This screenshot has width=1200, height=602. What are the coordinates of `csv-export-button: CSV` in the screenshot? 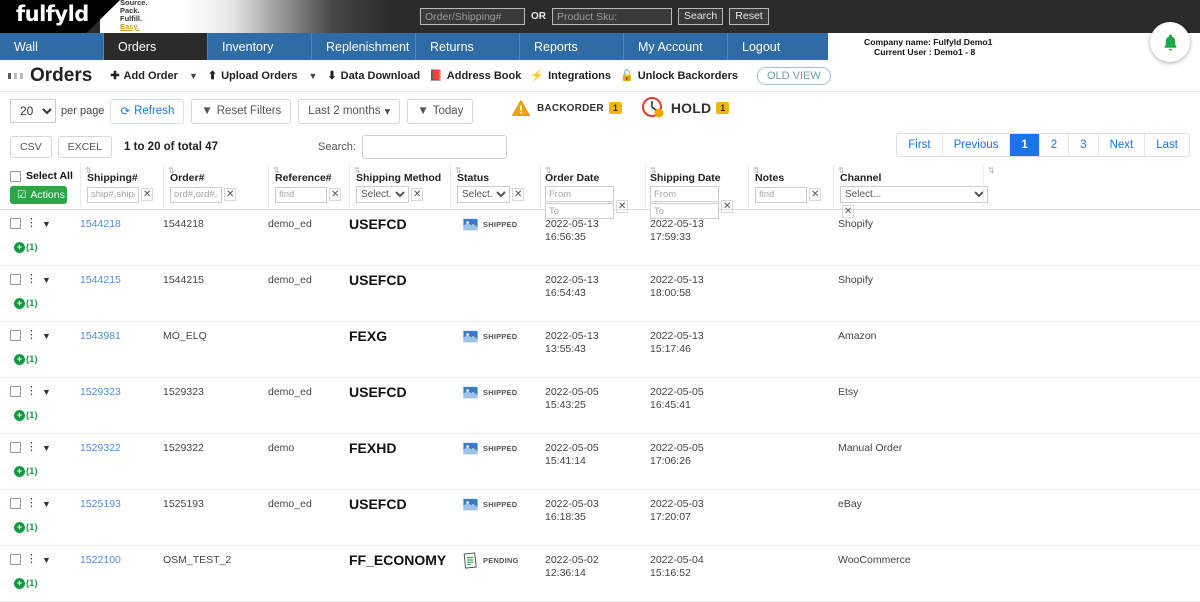 It's located at (31, 147).